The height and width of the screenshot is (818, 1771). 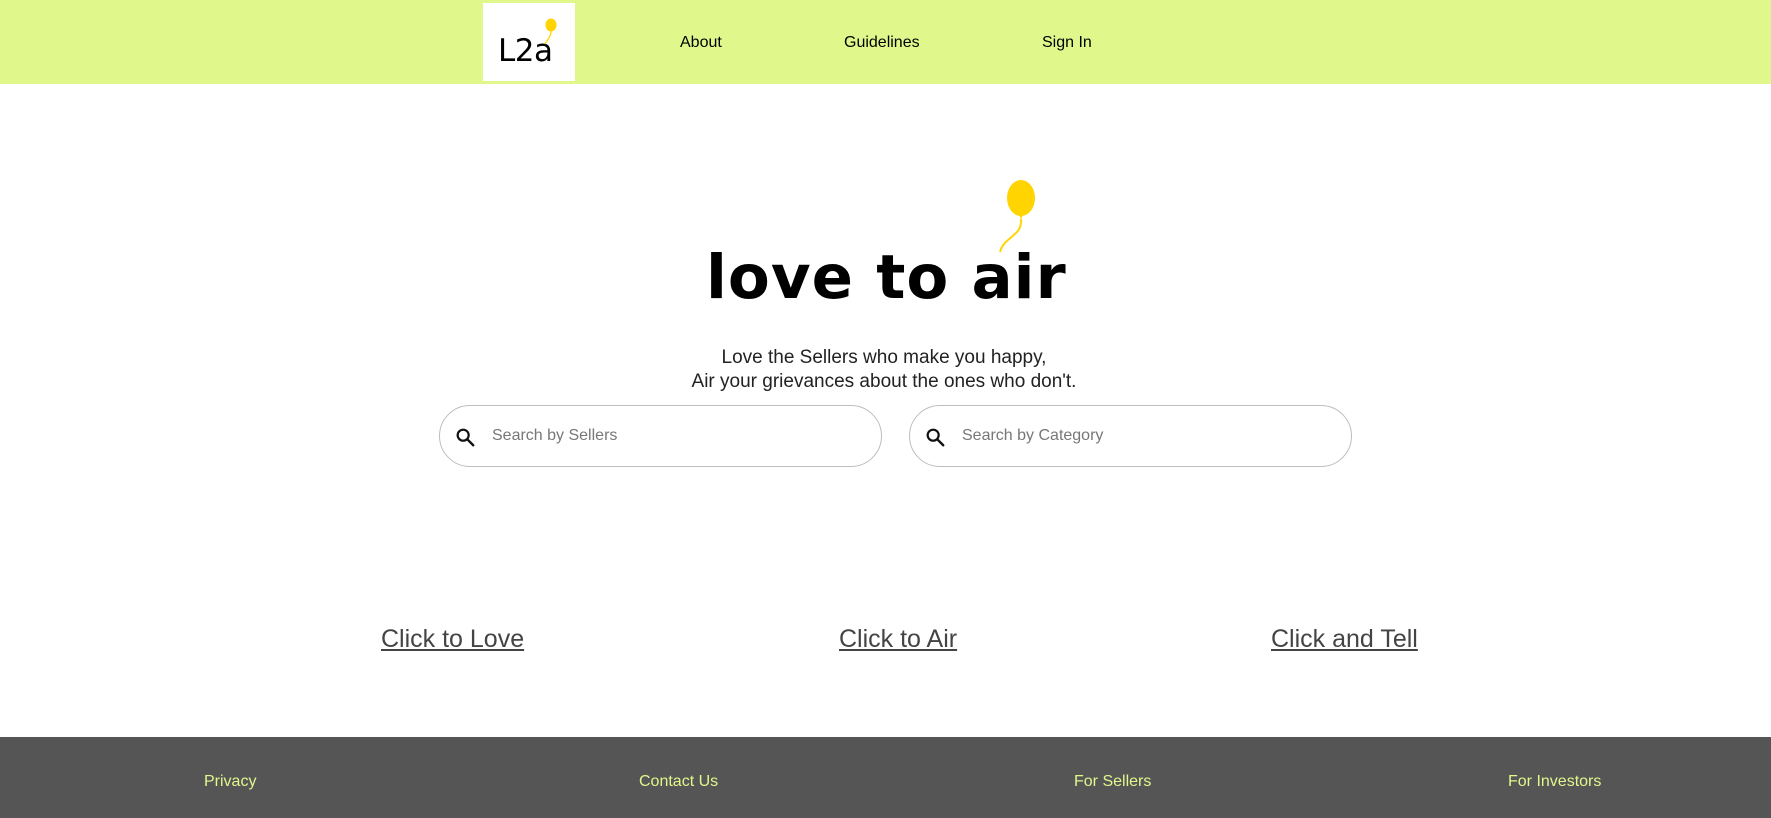 What do you see at coordinates (1344, 639) in the screenshot?
I see `click-and-tell-link: Click and Tell` at bounding box center [1344, 639].